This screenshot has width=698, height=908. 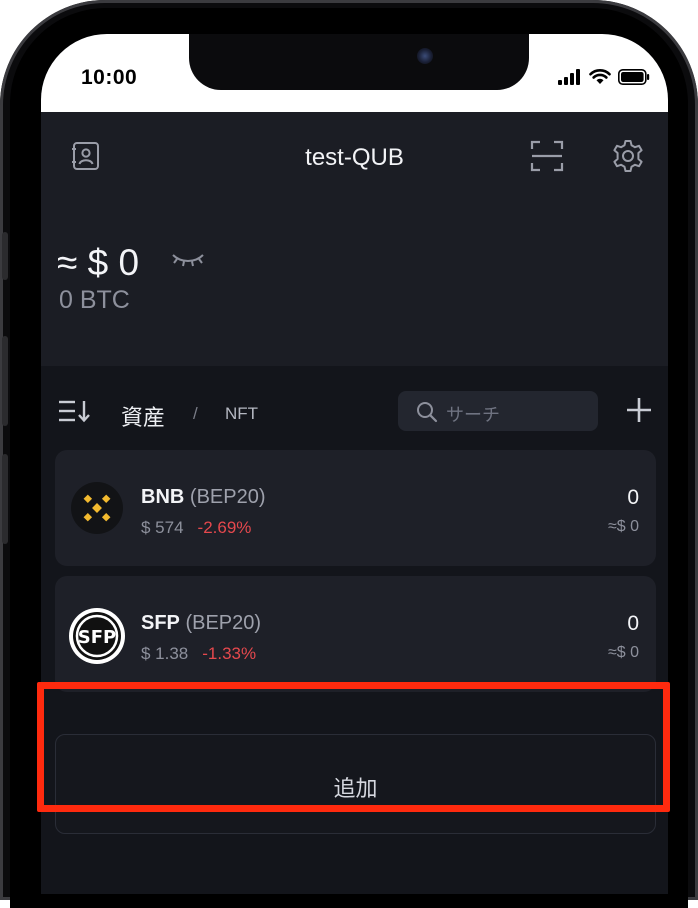 I want to click on token-name: SFP (BEP20), so click(x=201, y=623).